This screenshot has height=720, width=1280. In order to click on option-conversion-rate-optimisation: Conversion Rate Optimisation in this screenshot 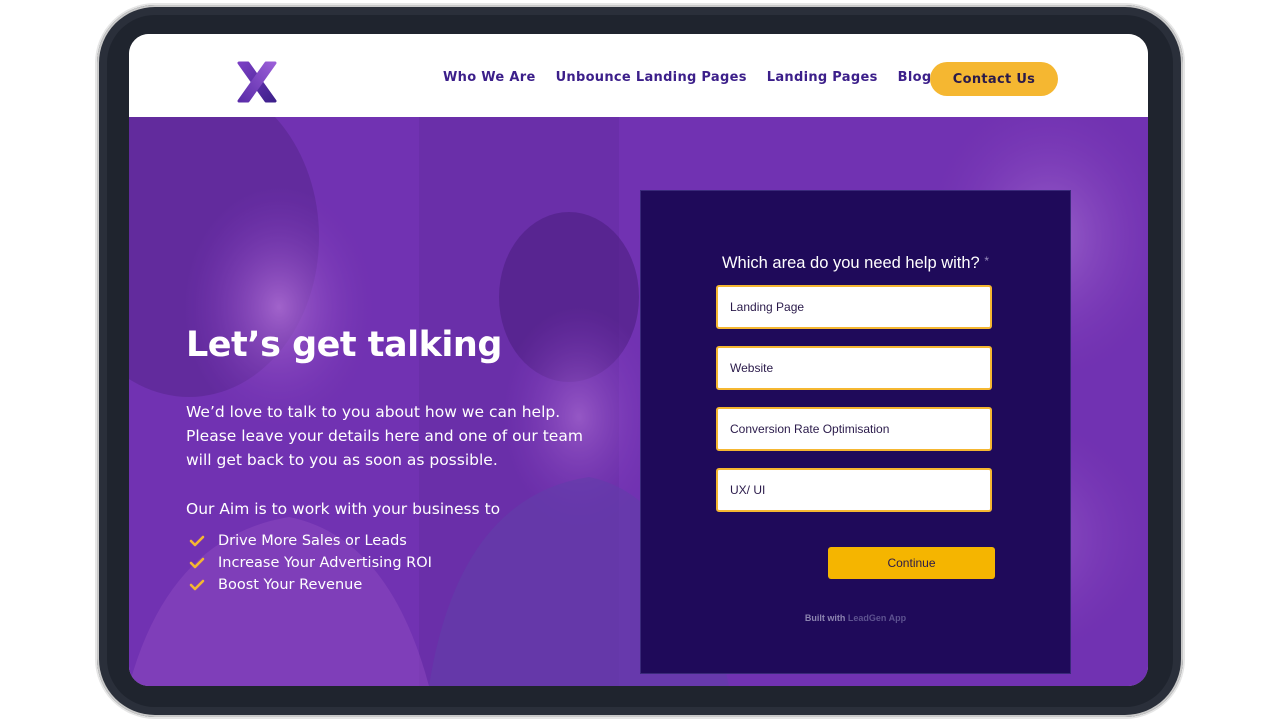, I will do `click(854, 429)`.